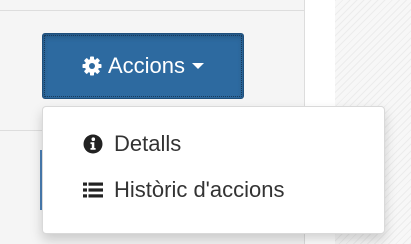 Image resolution: width=411 pixels, height=244 pixels. Describe the element at coordinates (198, 66) in the screenshot. I see `caret-down-icon` at that location.